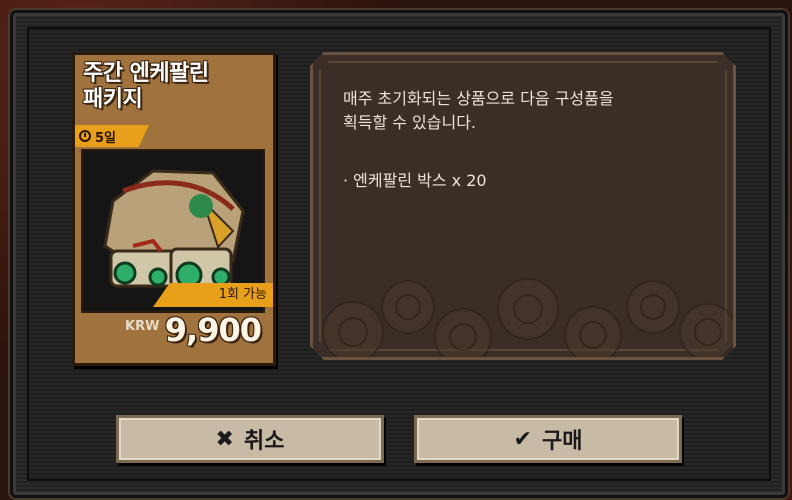 This screenshot has height=500, width=792. I want to click on buy-label: 구매, so click(562, 441).